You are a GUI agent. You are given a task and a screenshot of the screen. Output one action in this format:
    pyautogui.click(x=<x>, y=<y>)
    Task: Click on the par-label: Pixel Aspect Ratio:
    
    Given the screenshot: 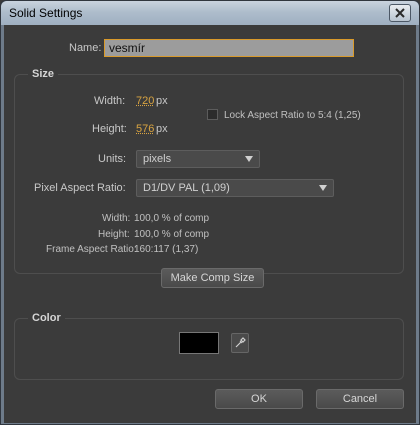 What is the action you would take?
    pyautogui.click(x=80, y=188)
    